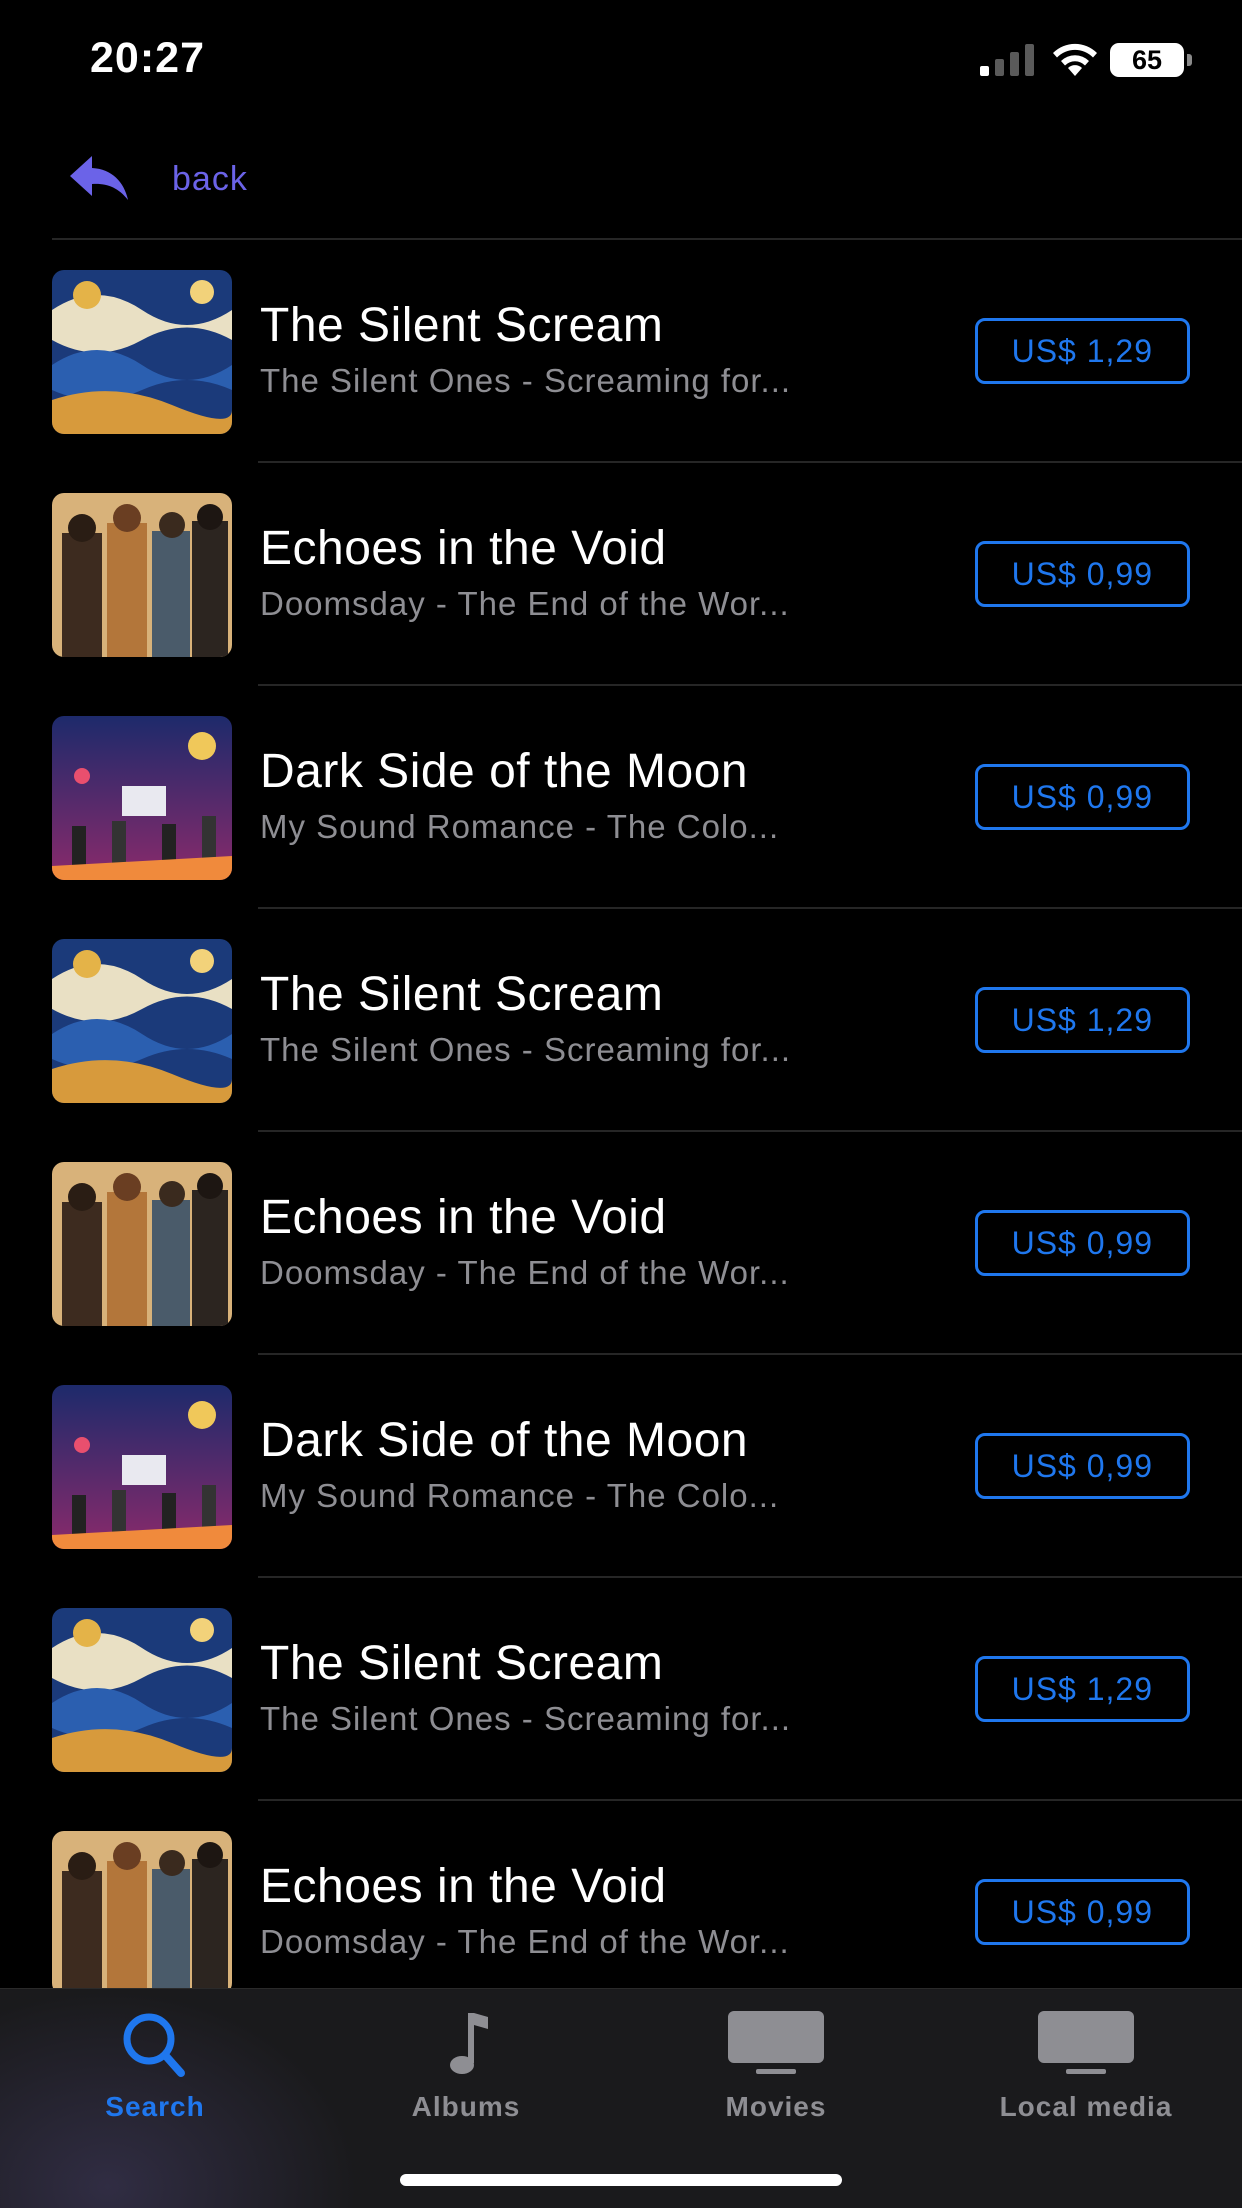 The image size is (1242, 2208). Describe the element at coordinates (776, 2106) in the screenshot. I see `tab-label: Movies` at that location.